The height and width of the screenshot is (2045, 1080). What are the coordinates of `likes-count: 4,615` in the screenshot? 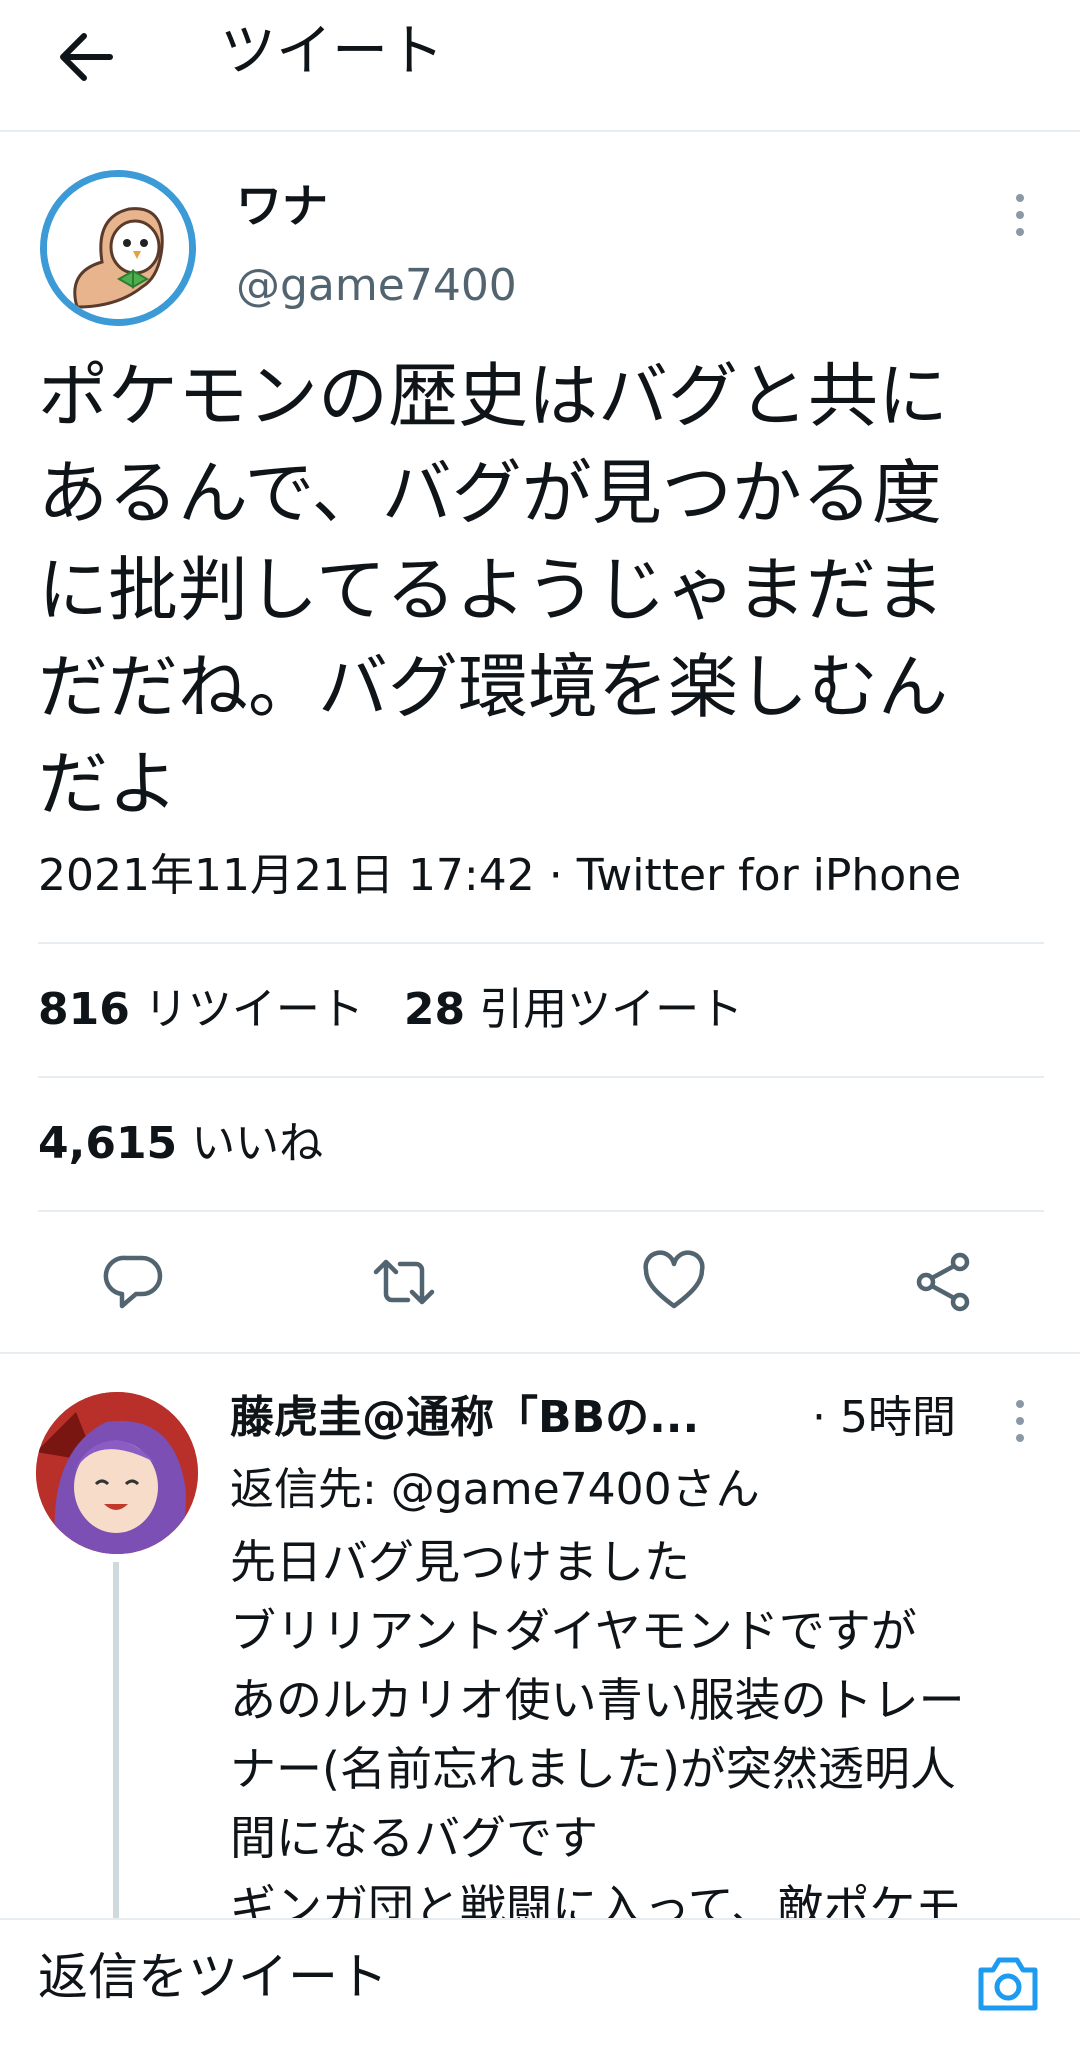 It's located at (107, 1143).